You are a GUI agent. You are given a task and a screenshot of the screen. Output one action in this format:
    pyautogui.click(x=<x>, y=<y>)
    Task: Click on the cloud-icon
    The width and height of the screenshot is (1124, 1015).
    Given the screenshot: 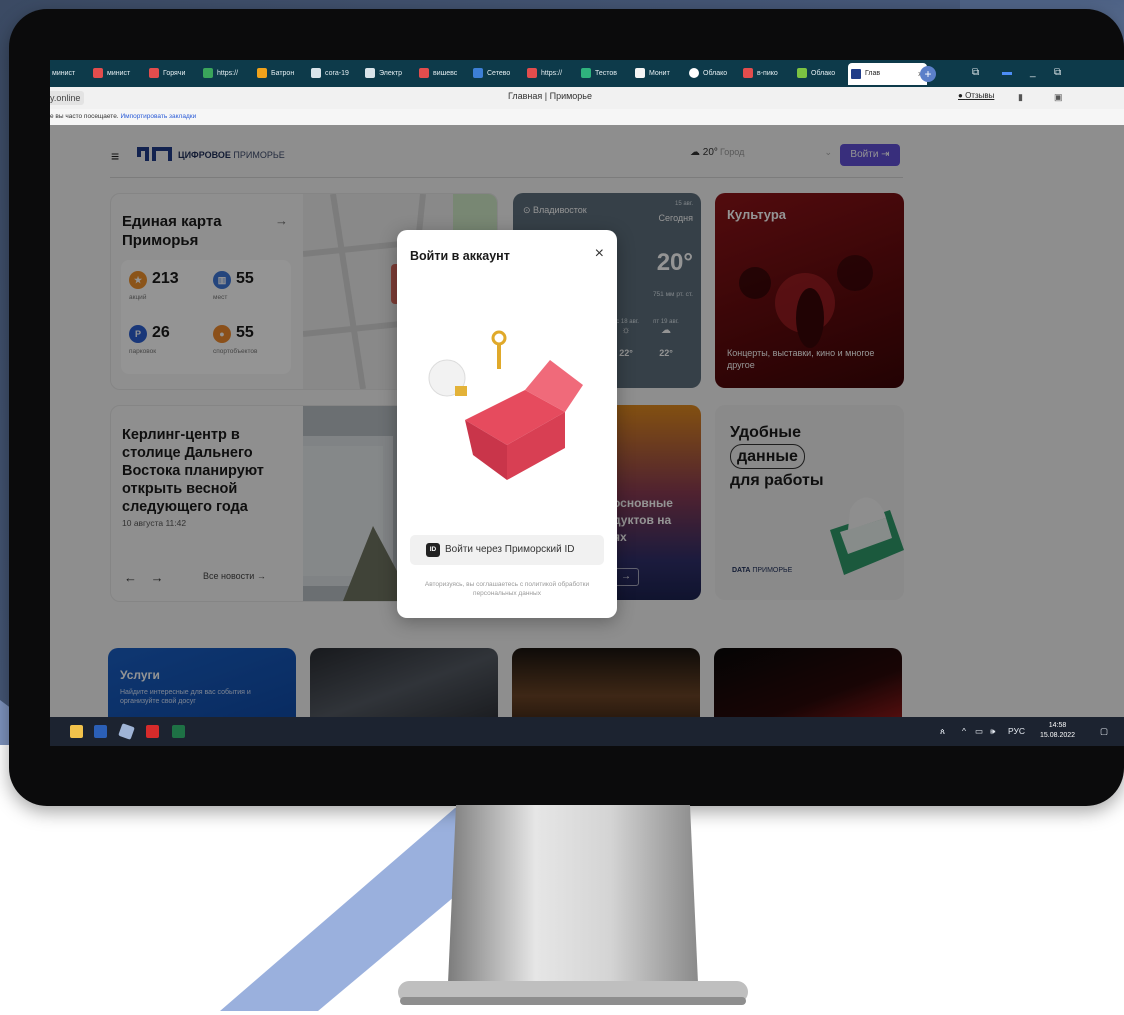 What is the action you would take?
    pyautogui.click(x=694, y=73)
    